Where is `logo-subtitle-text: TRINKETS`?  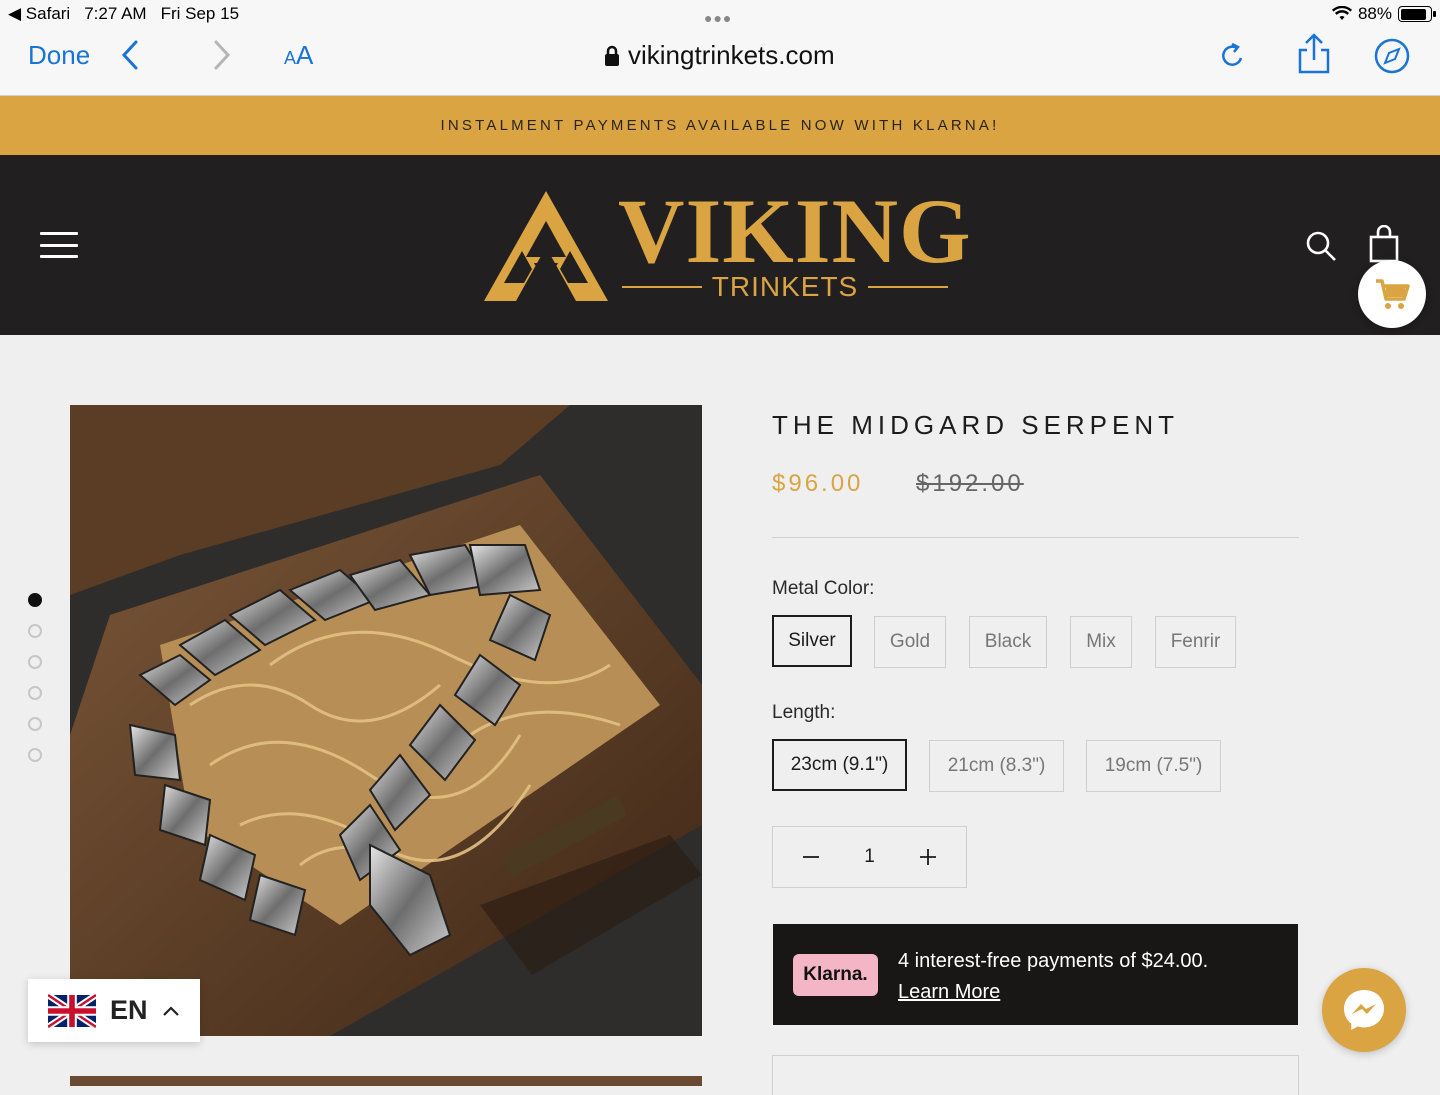
logo-subtitle-text: TRINKETS is located at coordinates (785, 286).